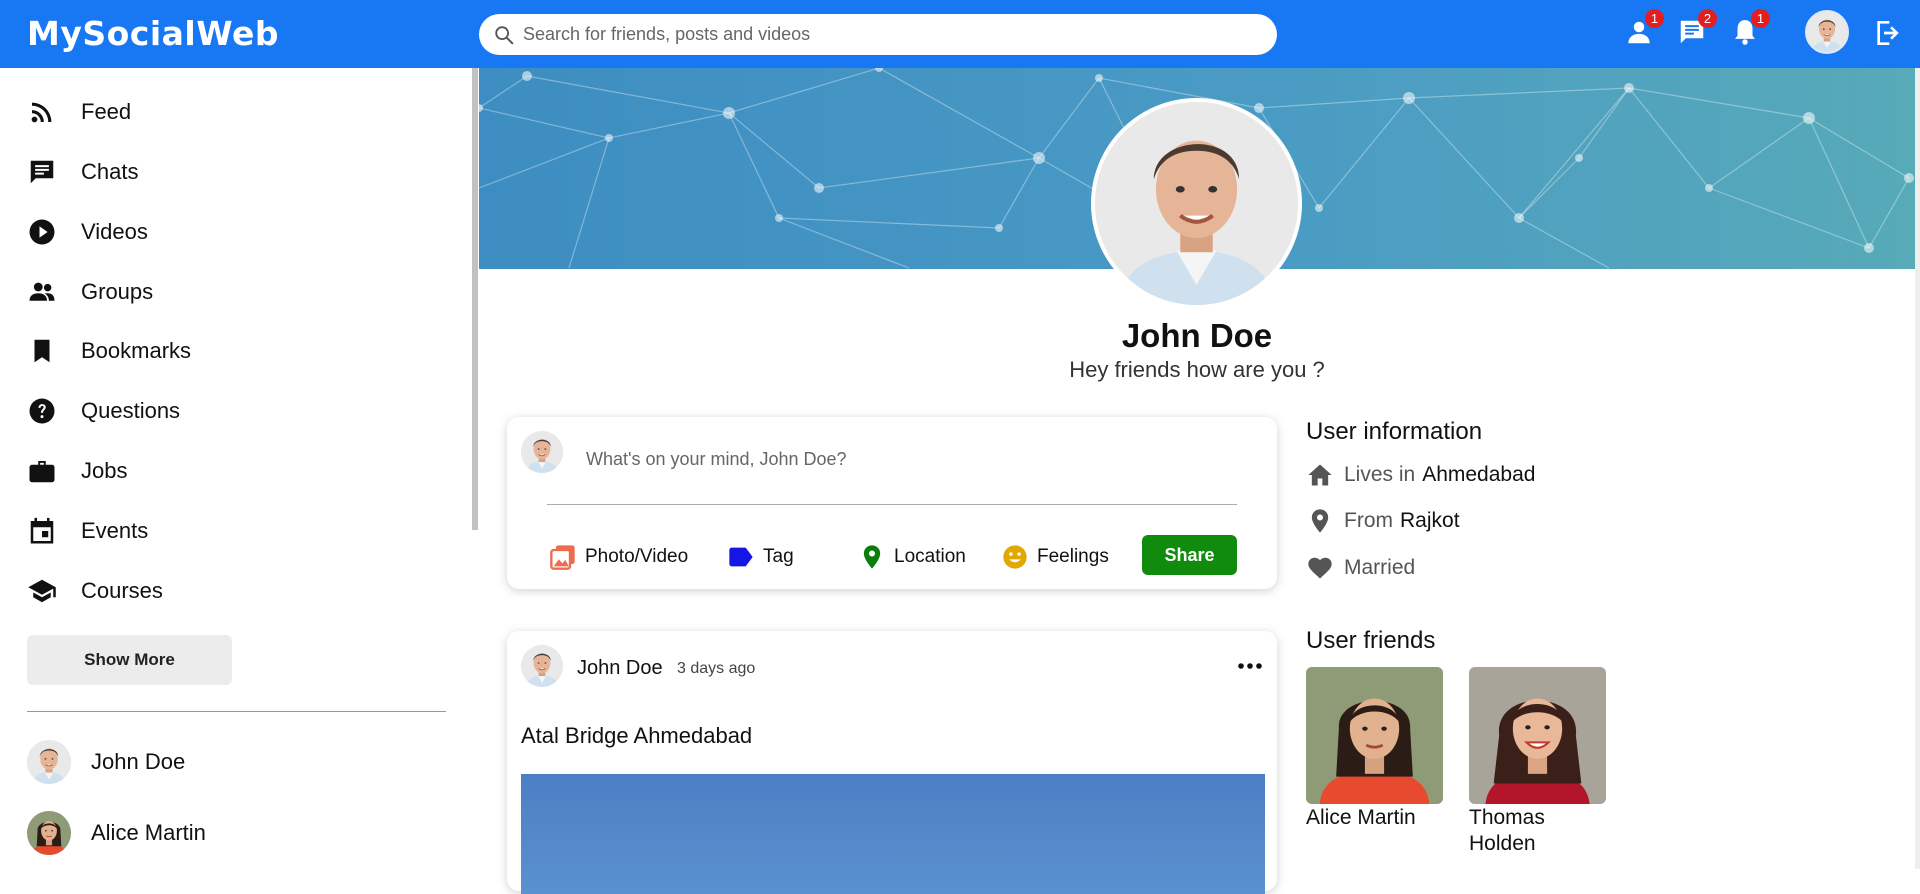 The width and height of the screenshot is (1920, 894). What do you see at coordinates (778, 556) in the screenshot?
I see `option-label: Tag` at bounding box center [778, 556].